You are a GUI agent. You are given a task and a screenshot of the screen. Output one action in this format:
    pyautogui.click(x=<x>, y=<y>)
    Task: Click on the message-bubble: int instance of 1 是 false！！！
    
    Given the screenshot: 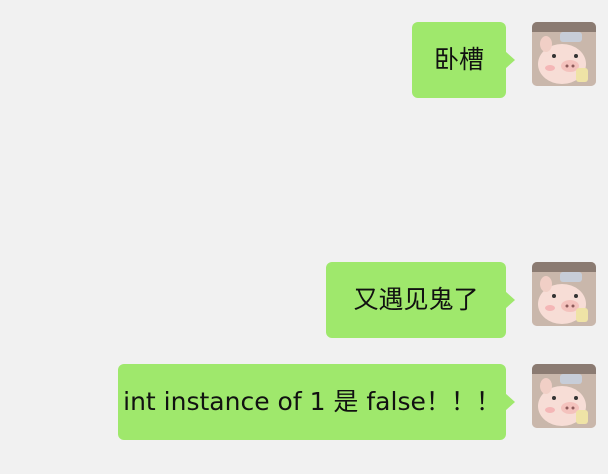 What is the action you would take?
    pyautogui.click(x=316, y=402)
    